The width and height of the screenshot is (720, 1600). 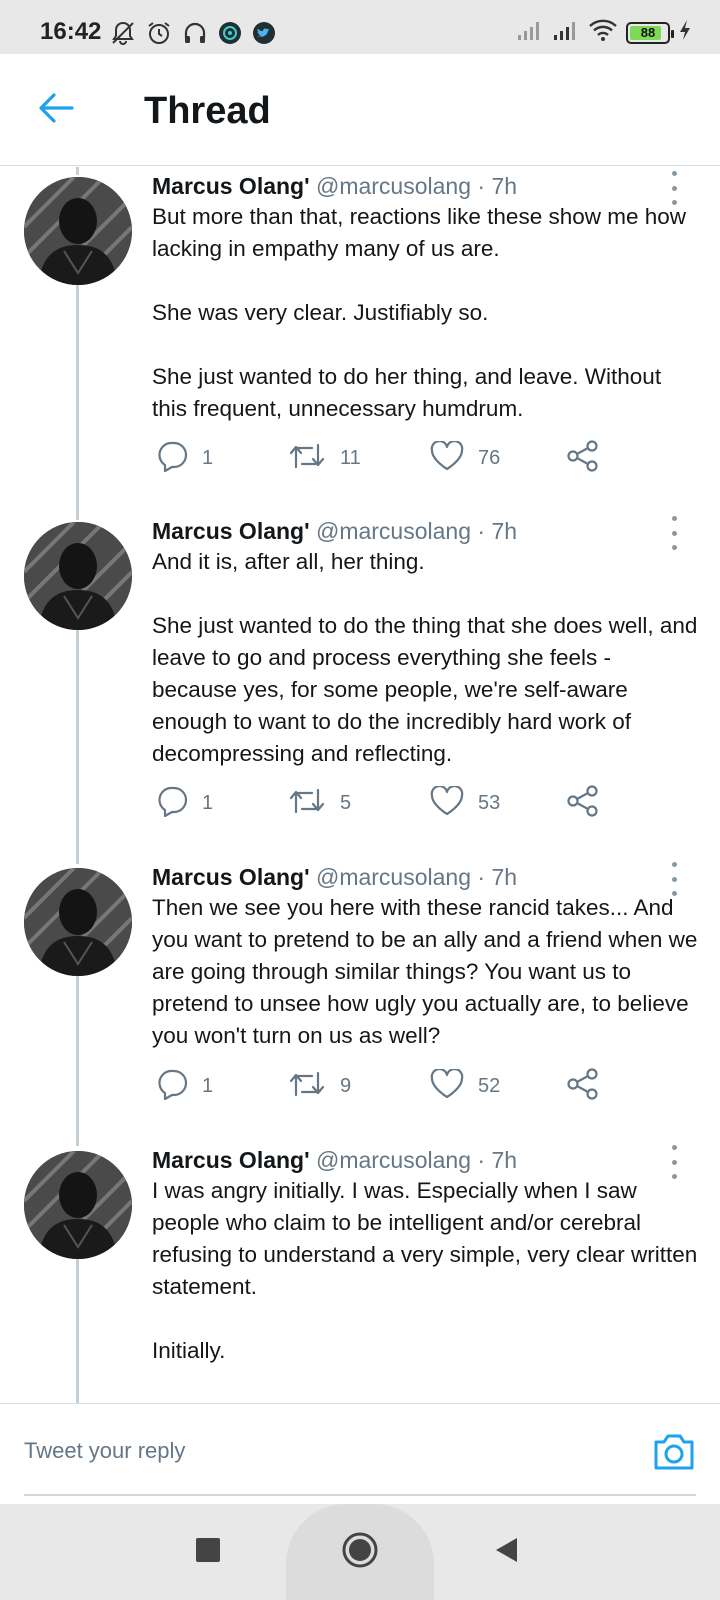 What do you see at coordinates (264, 35) in the screenshot?
I see `twitter-icon` at bounding box center [264, 35].